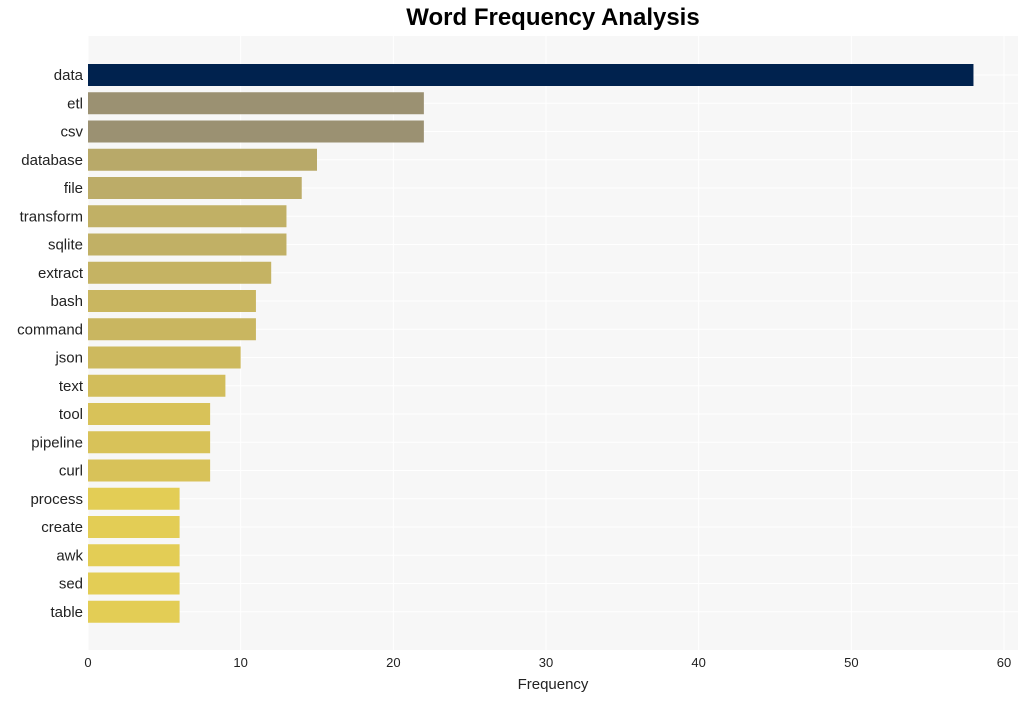 The width and height of the screenshot is (1028, 701). I want to click on y-tick-label: csv, so click(72, 132).